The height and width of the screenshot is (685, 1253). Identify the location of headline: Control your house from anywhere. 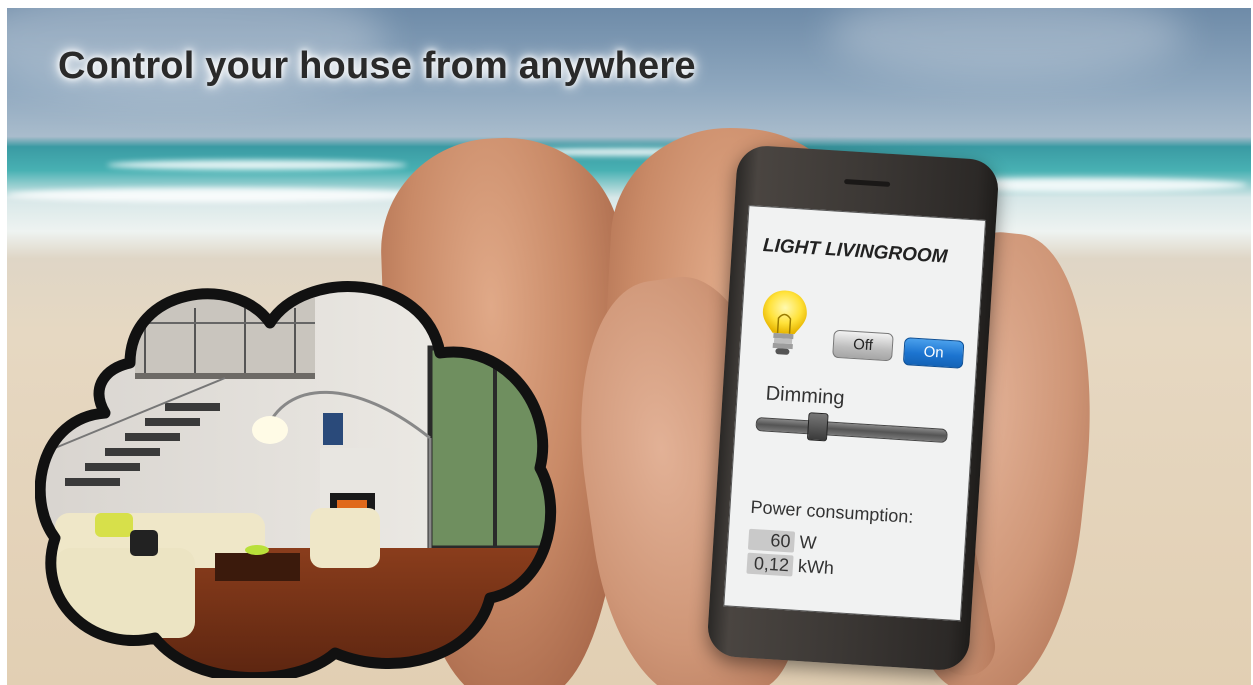
(377, 66).